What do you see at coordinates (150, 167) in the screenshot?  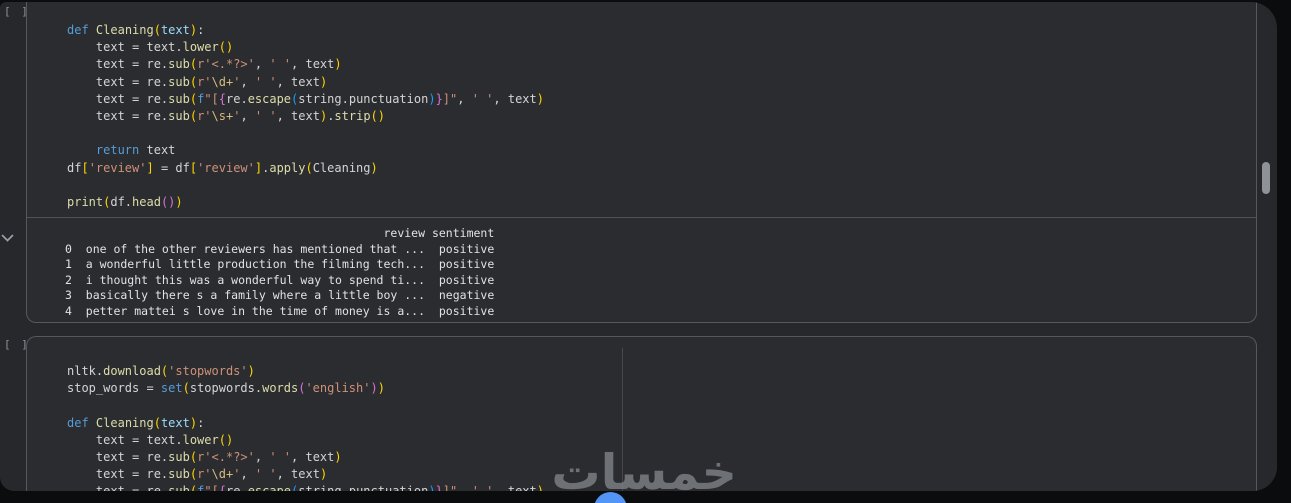 I see `code-token: ]` at bounding box center [150, 167].